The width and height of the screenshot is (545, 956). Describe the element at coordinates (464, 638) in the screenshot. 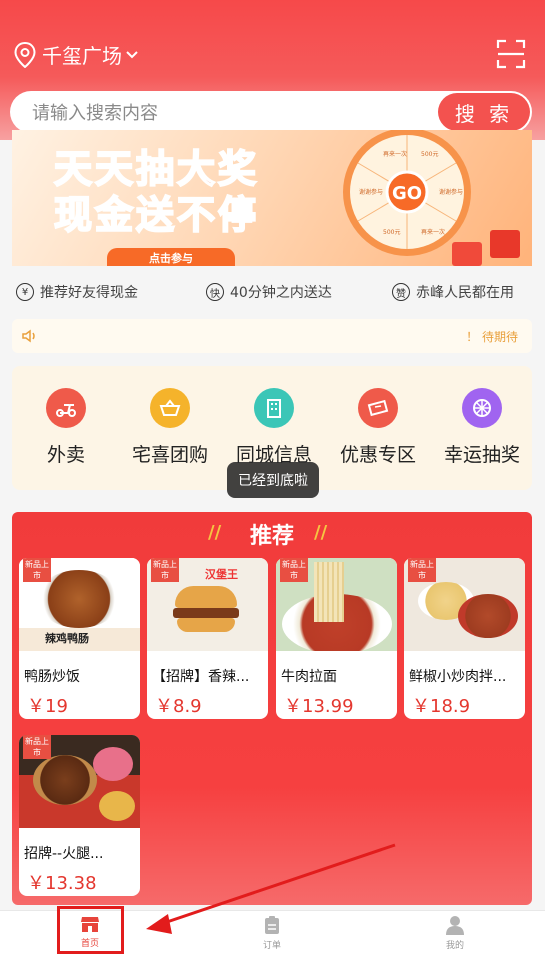

I see `product-card: 新品上市 鲜椒小炒肉拌... ￥18.9` at that location.